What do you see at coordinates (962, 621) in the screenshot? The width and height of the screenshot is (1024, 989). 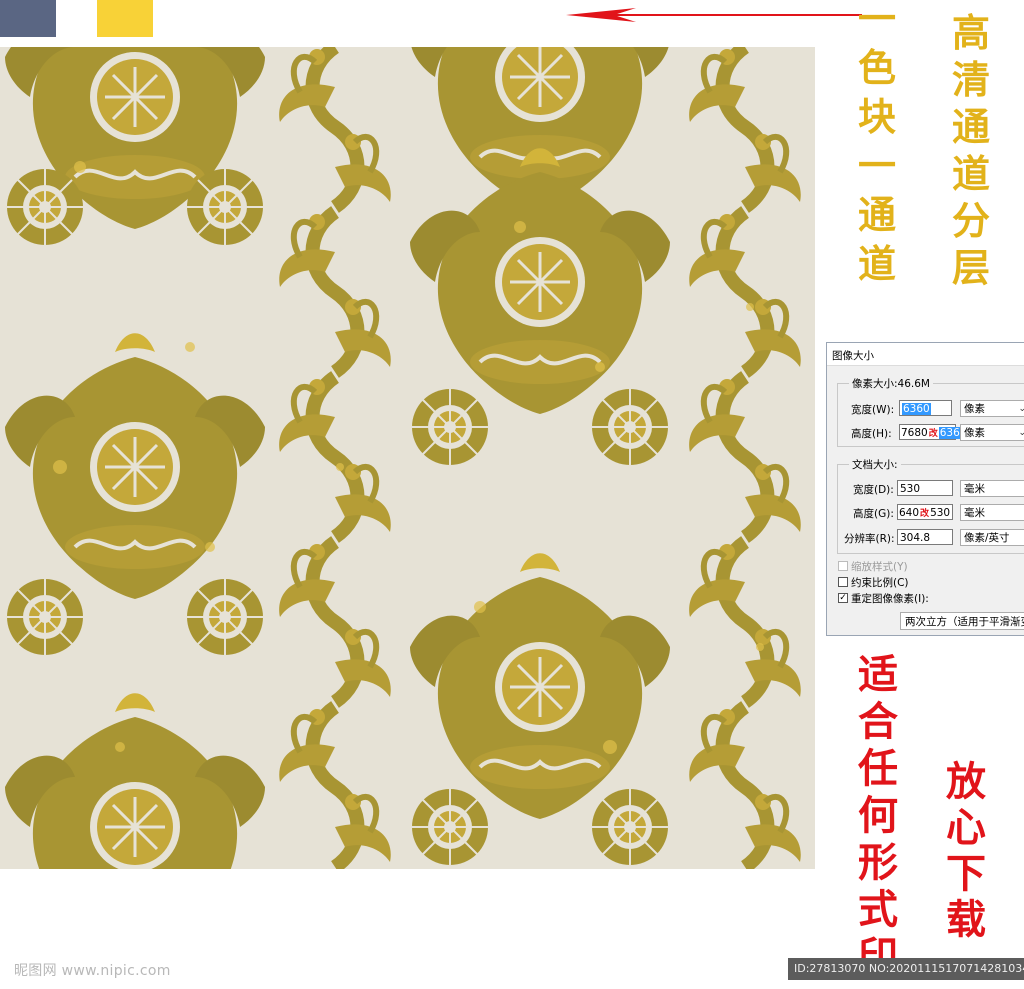 I see `resample-method-select: 两次立方（适用于平滑渐变` at bounding box center [962, 621].